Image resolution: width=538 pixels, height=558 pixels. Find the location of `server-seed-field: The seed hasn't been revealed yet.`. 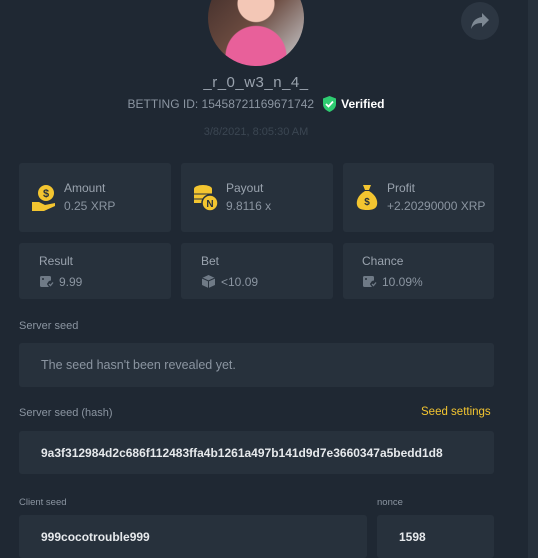

server-seed-field: The seed hasn't been revealed yet. is located at coordinates (256, 365).